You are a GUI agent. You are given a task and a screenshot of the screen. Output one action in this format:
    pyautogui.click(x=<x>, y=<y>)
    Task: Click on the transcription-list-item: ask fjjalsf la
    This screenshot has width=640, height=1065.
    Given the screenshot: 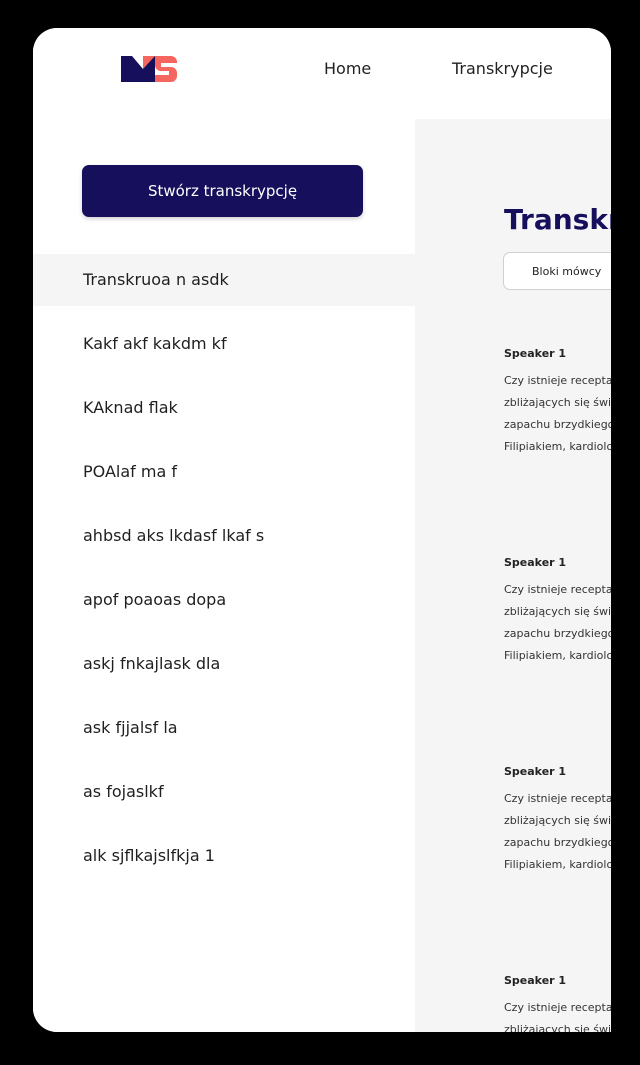 What is the action you would take?
    pyautogui.click(x=224, y=728)
    